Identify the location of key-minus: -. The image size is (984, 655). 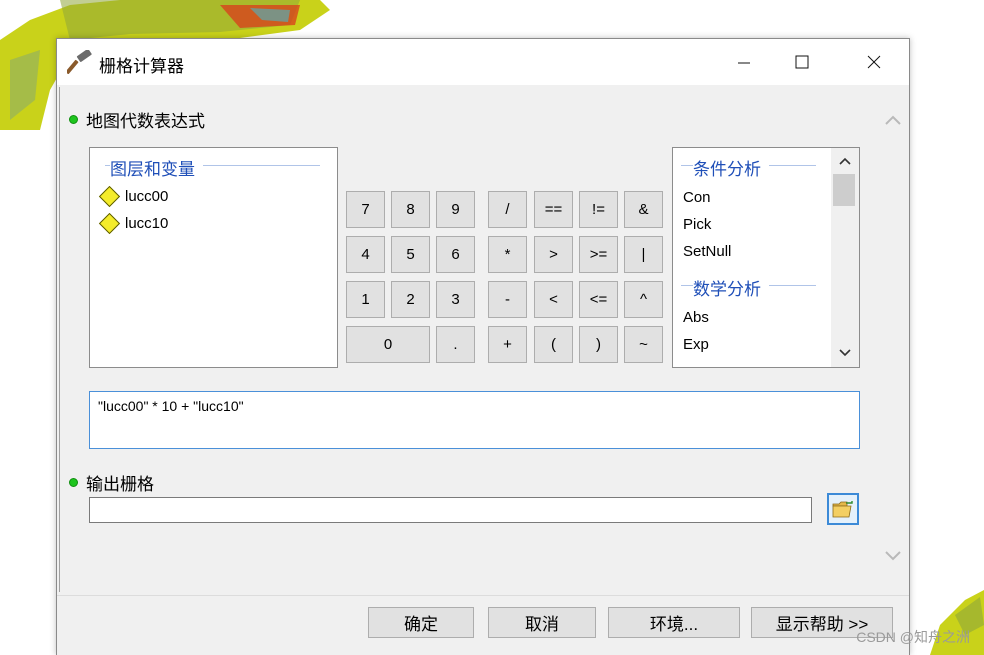
(507, 299).